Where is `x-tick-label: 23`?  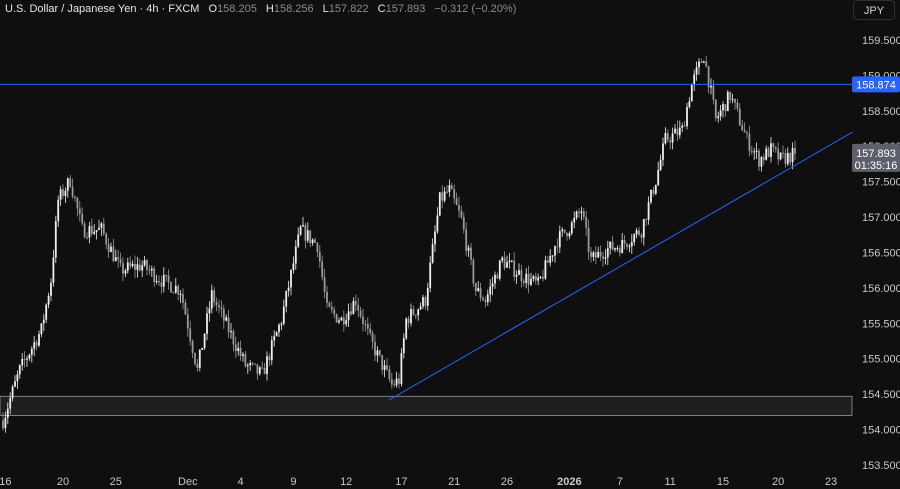
x-tick-label: 23 is located at coordinates (831, 482).